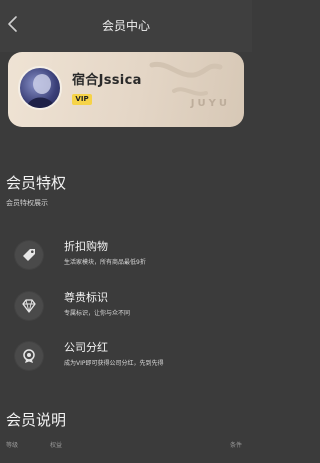 The width and height of the screenshot is (320, 463). Describe the element at coordinates (114, 363) in the screenshot. I see `privilege-description: 成为VIP即可获得公司分红，先到先得` at that location.